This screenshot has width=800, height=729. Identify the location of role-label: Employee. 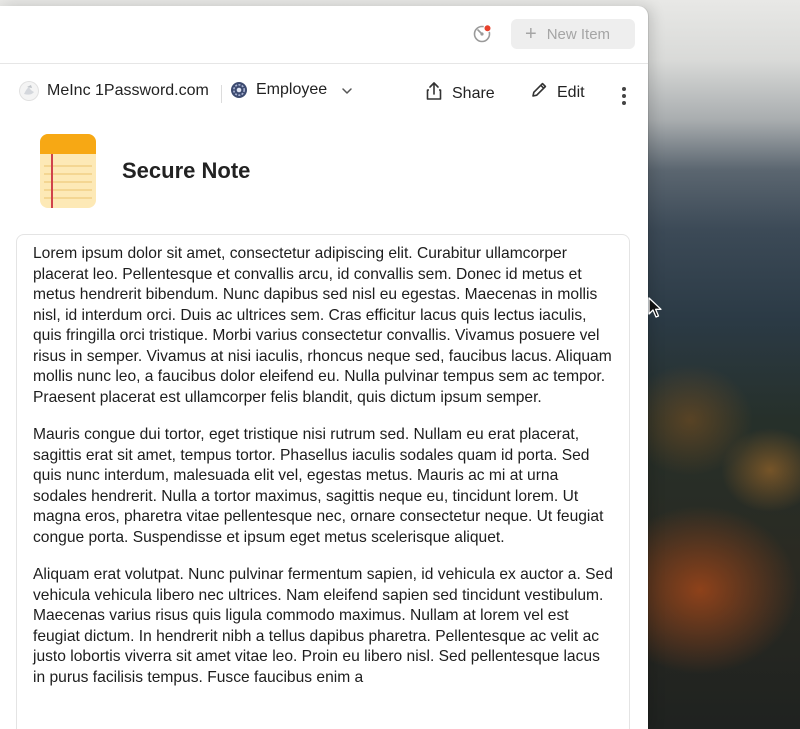
(292, 89).